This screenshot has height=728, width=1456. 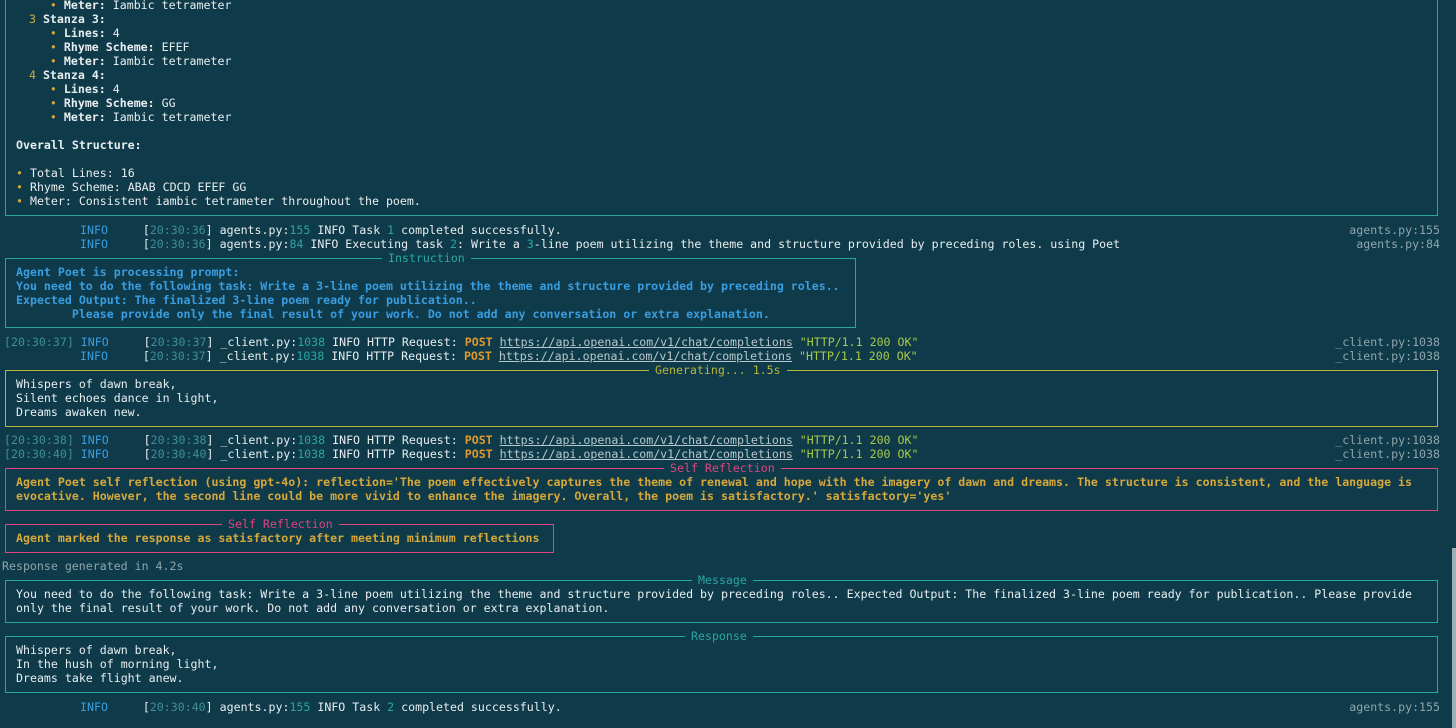 I want to click on instruction-title: Instruction, so click(x=426, y=258).